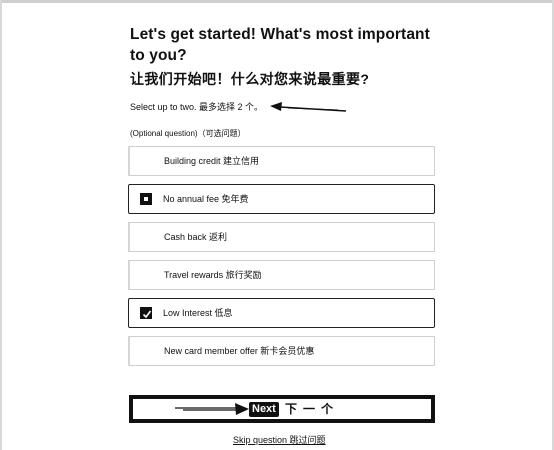 The height and width of the screenshot is (450, 554). Describe the element at coordinates (212, 409) in the screenshot. I see `arrow-right-icon` at that location.